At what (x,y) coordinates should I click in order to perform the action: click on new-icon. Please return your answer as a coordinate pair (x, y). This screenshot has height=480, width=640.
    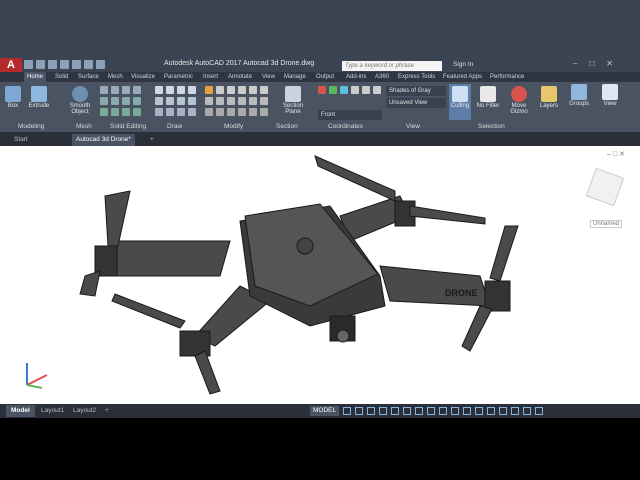
    Looking at the image, I should click on (28, 64).